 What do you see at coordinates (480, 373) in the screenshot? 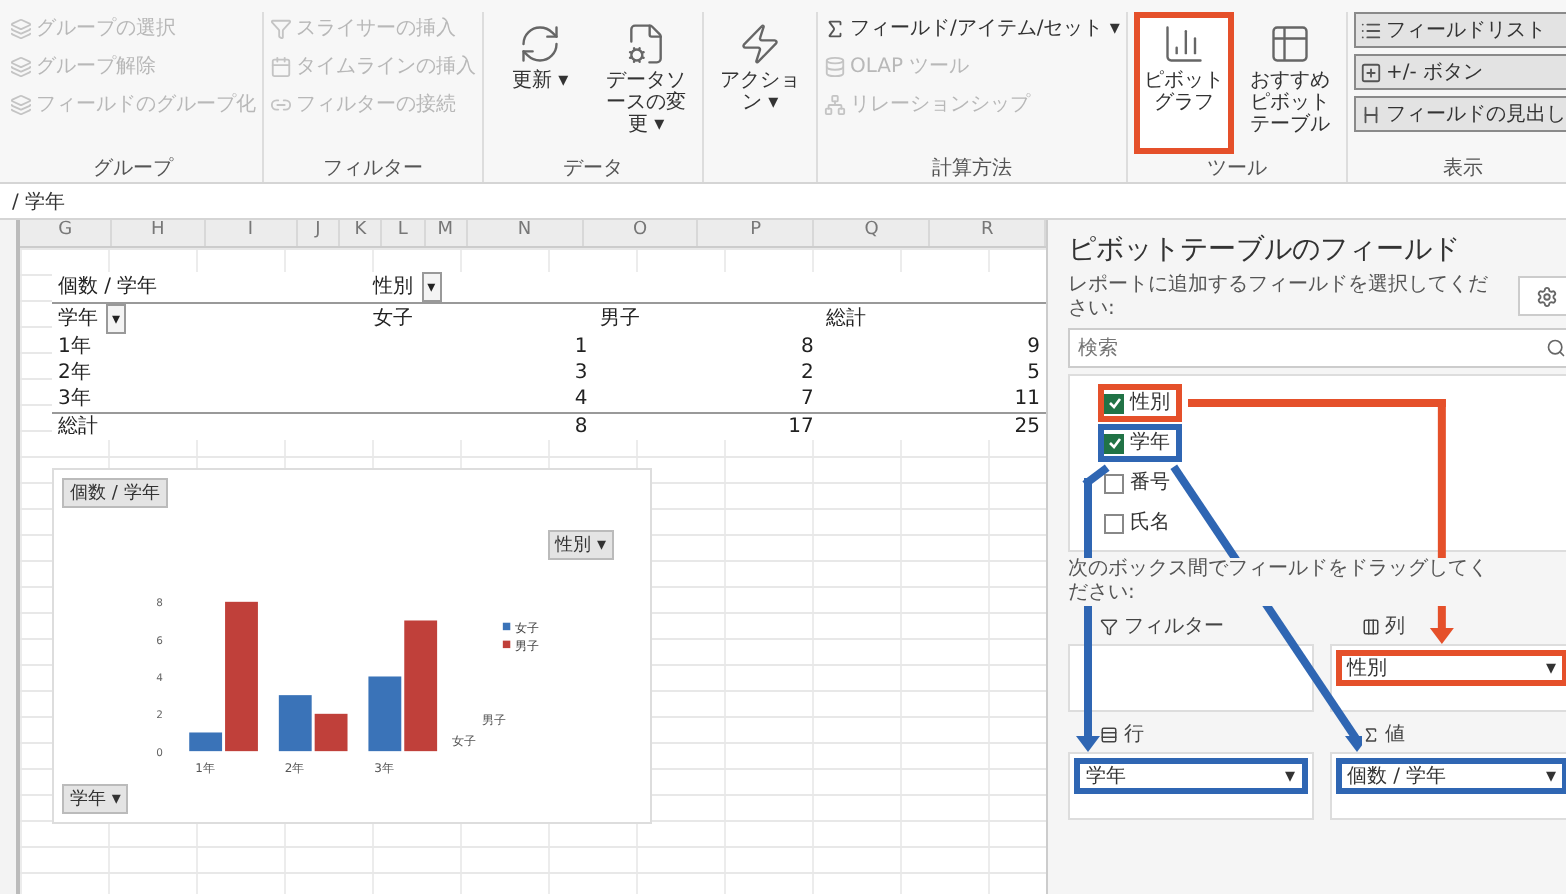
I see `pivot-cell: 3` at bounding box center [480, 373].